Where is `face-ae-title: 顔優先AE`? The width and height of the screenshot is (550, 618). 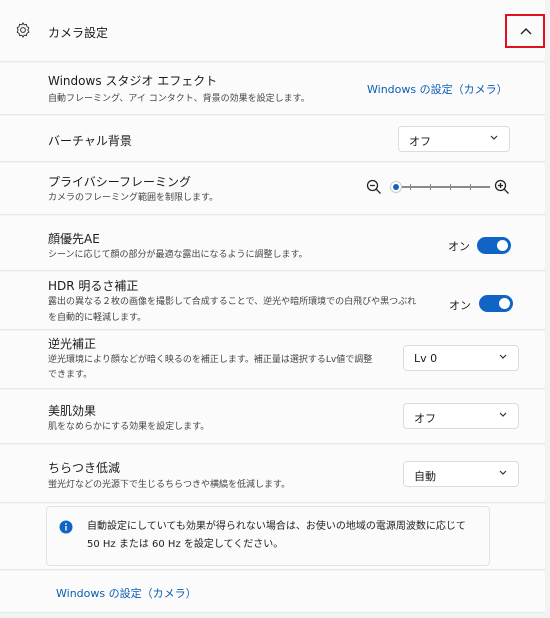 face-ae-title: 顔優先AE is located at coordinates (74, 239).